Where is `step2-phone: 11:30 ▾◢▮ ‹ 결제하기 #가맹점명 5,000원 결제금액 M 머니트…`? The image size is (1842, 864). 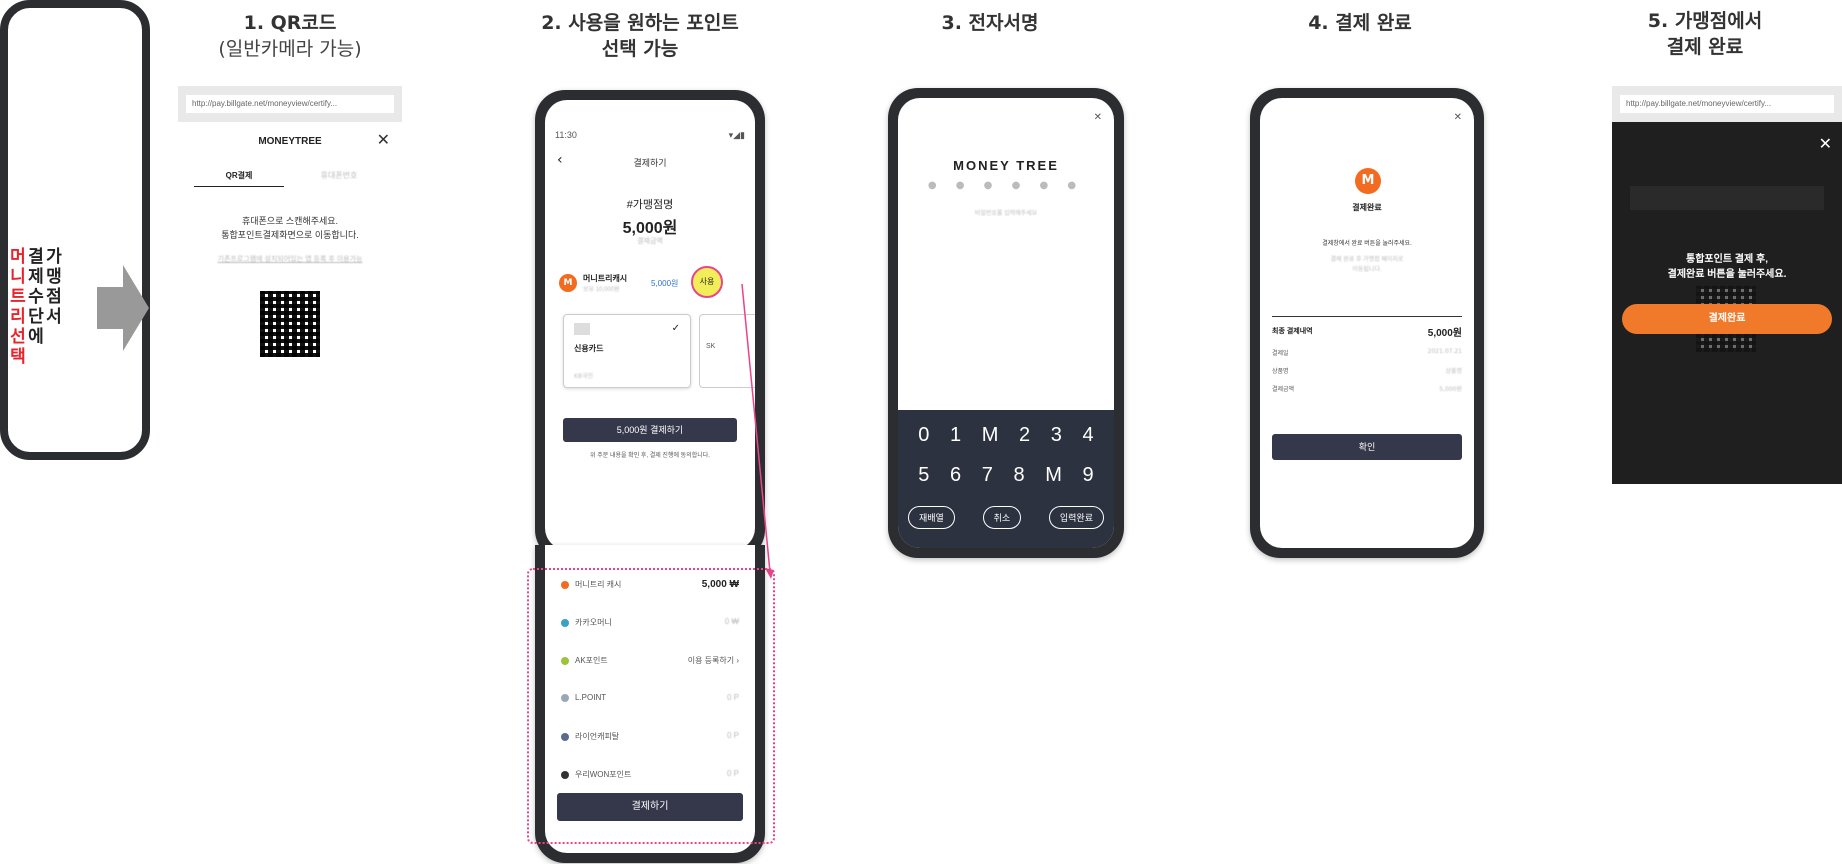 step2-phone: 11:30 ▾◢▮ ‹ 결제하기 #가맹점명 5,000원 결제금액 M 머니트… is located at coordinates (650, 325).